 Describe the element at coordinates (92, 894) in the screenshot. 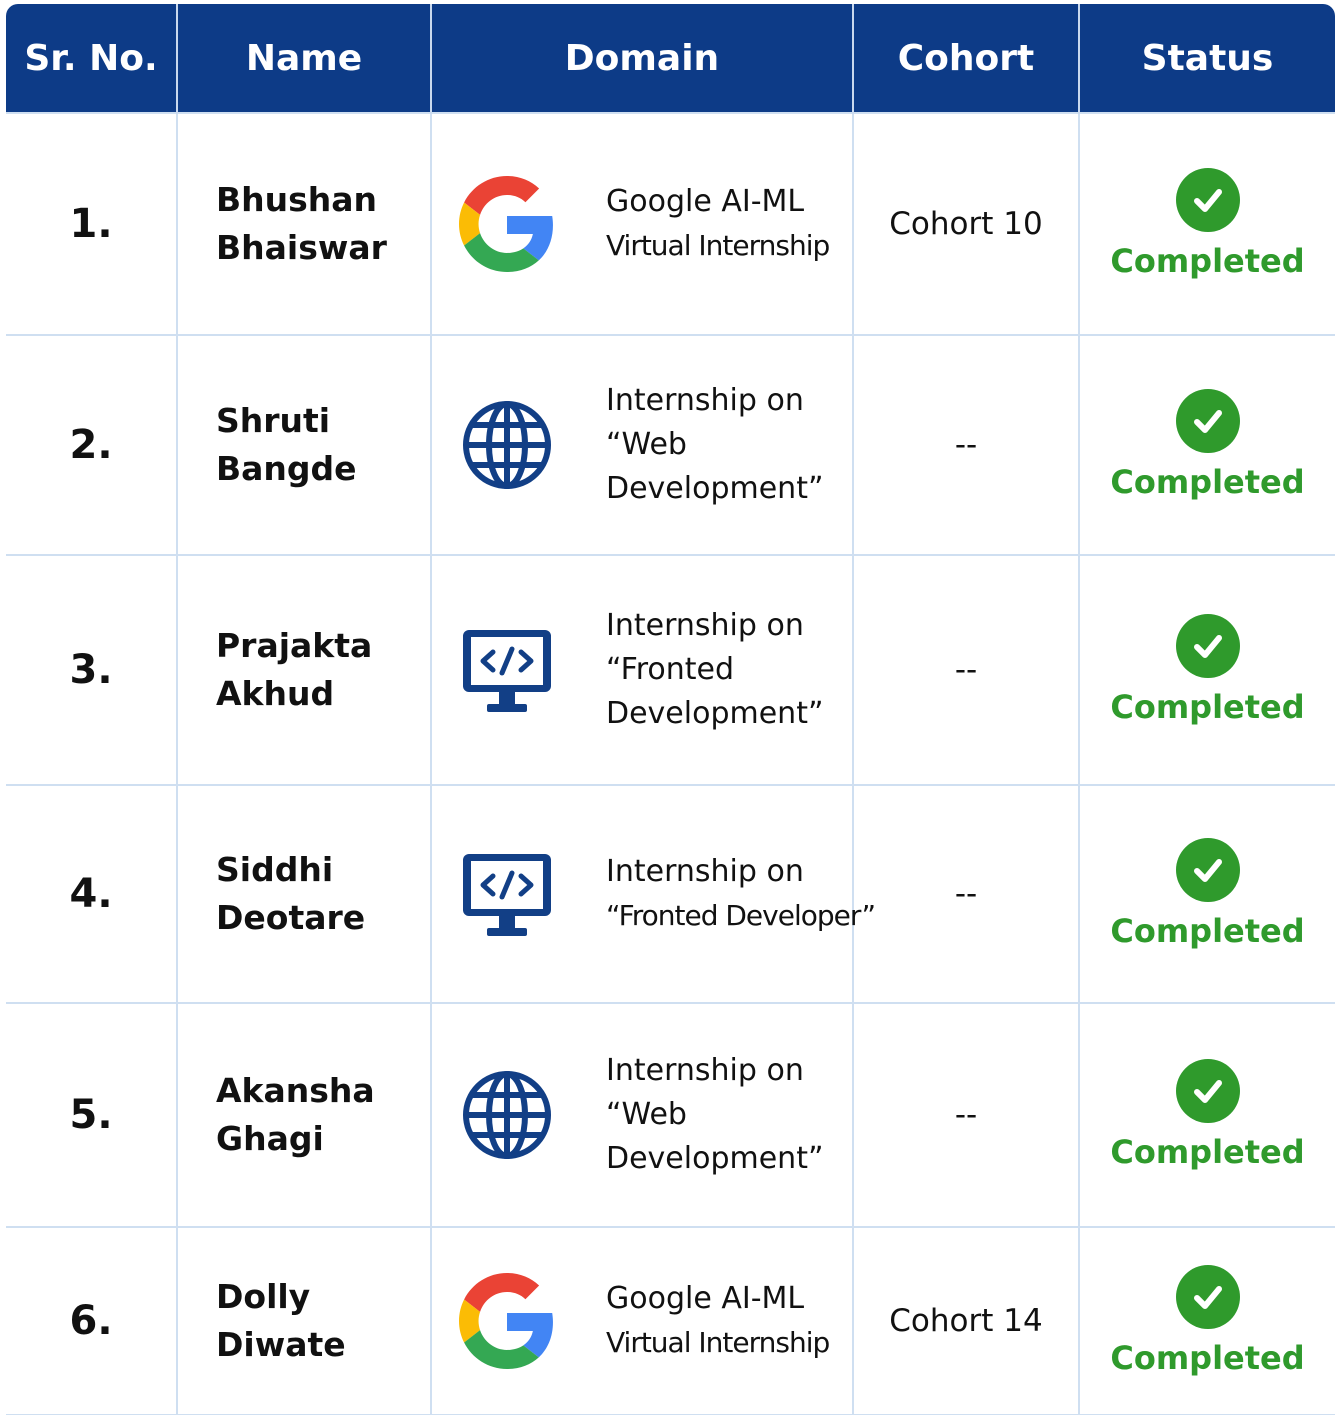

I see `sr-no-cell: 4.` at that location.